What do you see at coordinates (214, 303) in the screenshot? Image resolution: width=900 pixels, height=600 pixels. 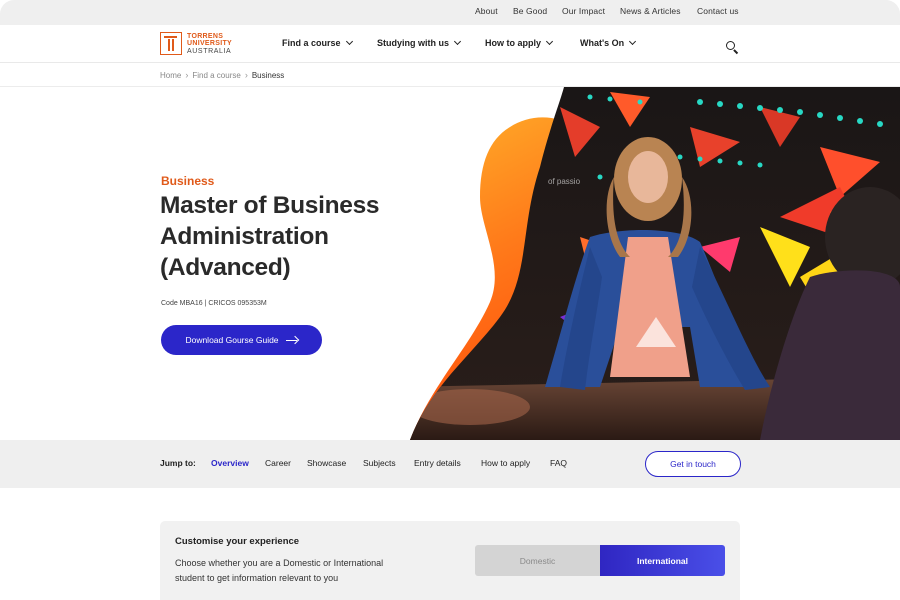 I see `course-code: Code MBA16 | CRICOS 095353M` at bounding box center [214, 303].